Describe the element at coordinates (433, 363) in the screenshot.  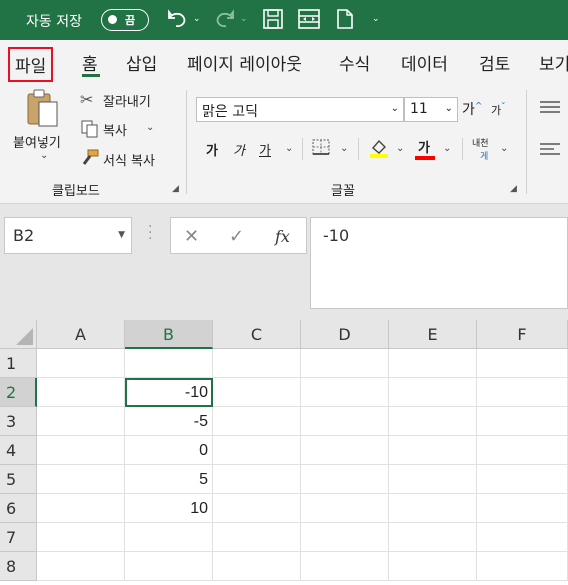
I see `cell-e1` at that location.